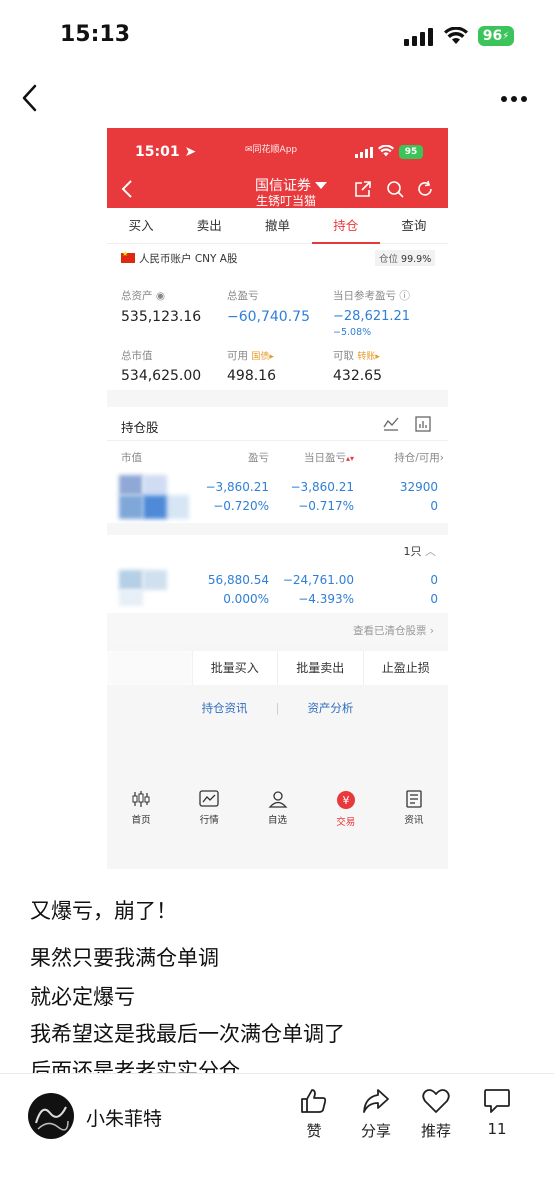 This screenshot has width=554, height=1200. I want to click on info-icon: ⓘ, so click(404, 296).